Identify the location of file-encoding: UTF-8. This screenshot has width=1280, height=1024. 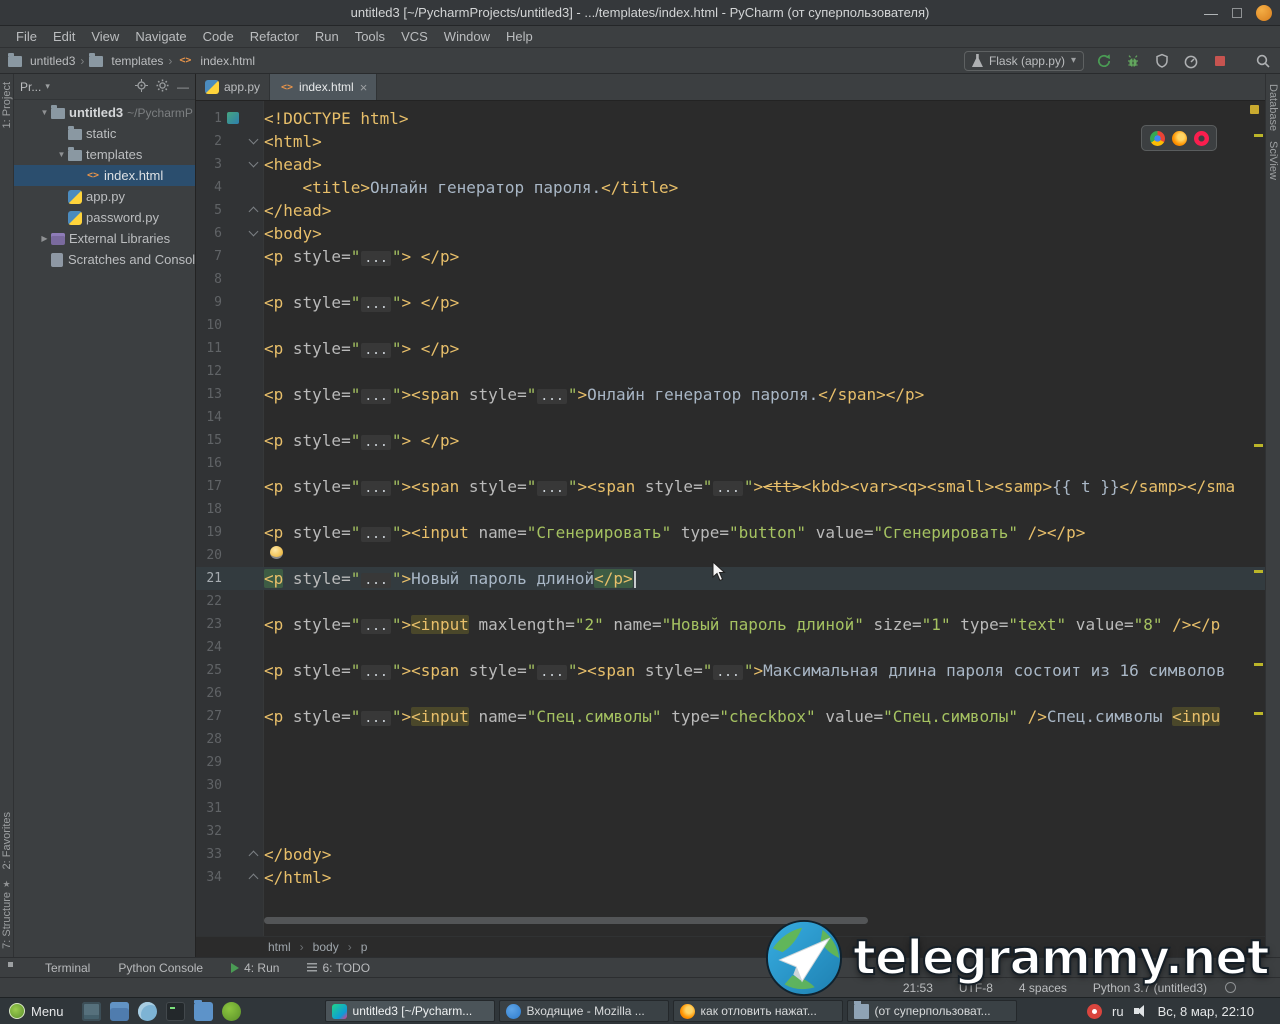
(976, 988).